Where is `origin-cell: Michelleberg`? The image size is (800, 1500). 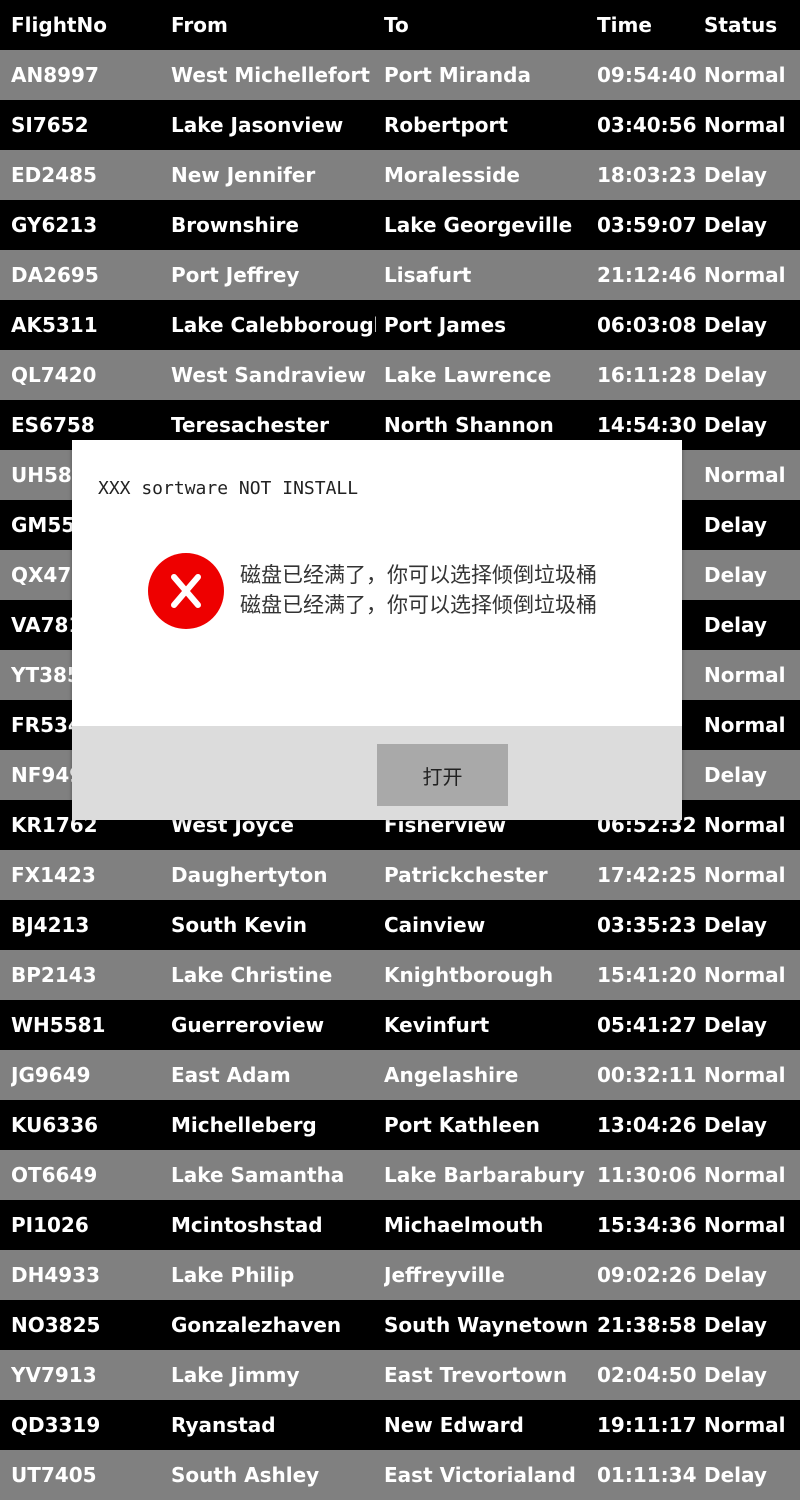 origin-cell: Michelleberg is located at coordinates (244, 1125).